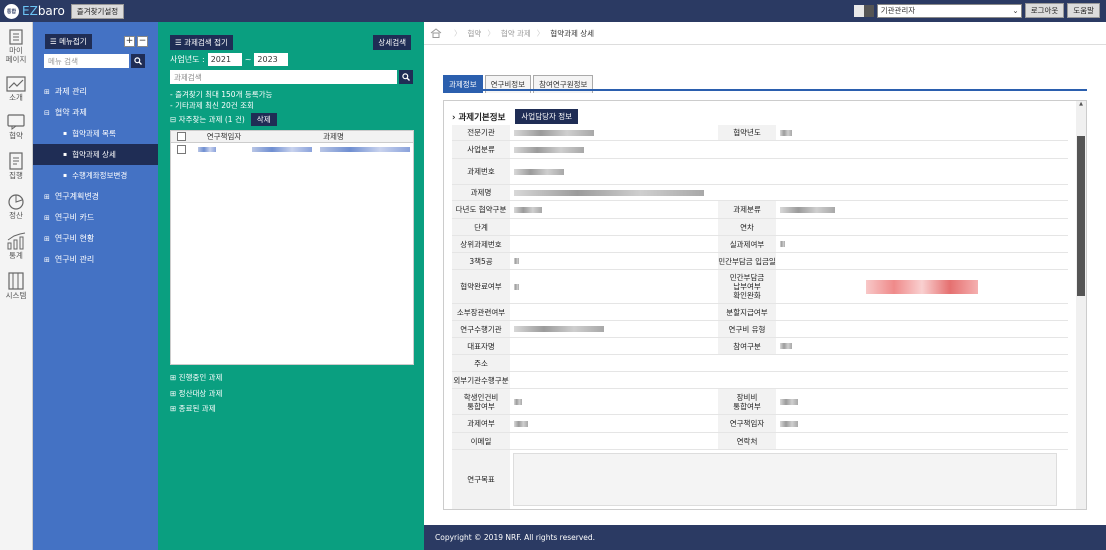 Image resolution: width=1106 pixels, height=550 pixels. What do you see at coordinates (86, 61) in the screenshot?
I see `menu-search-input: 메뉴 검색` at bounding box center [86, 61].